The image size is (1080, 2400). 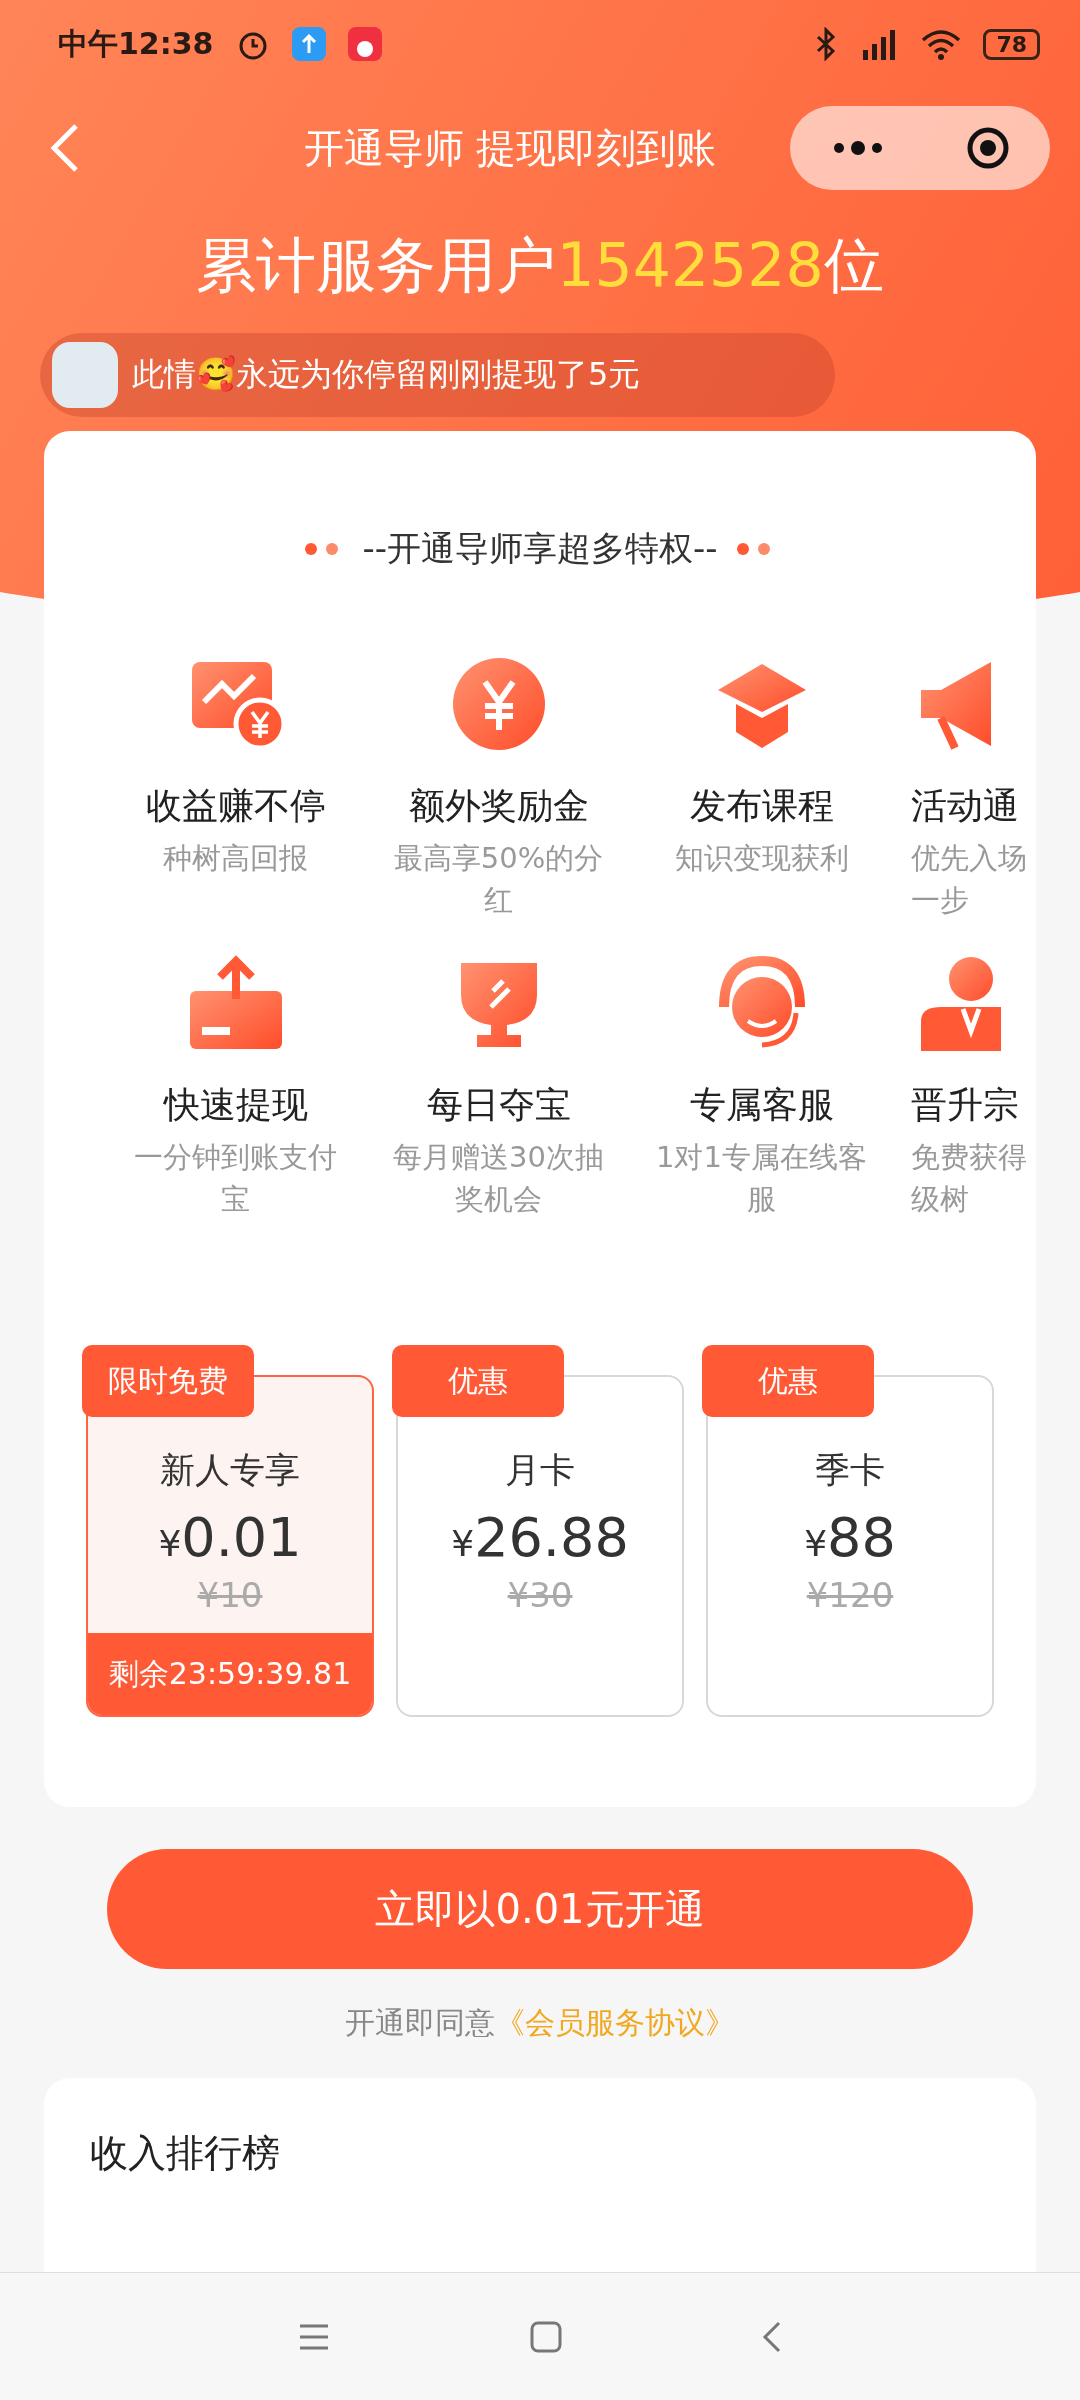 I want to click on privilege-title: 发布课程, so click(x=761, y=806).